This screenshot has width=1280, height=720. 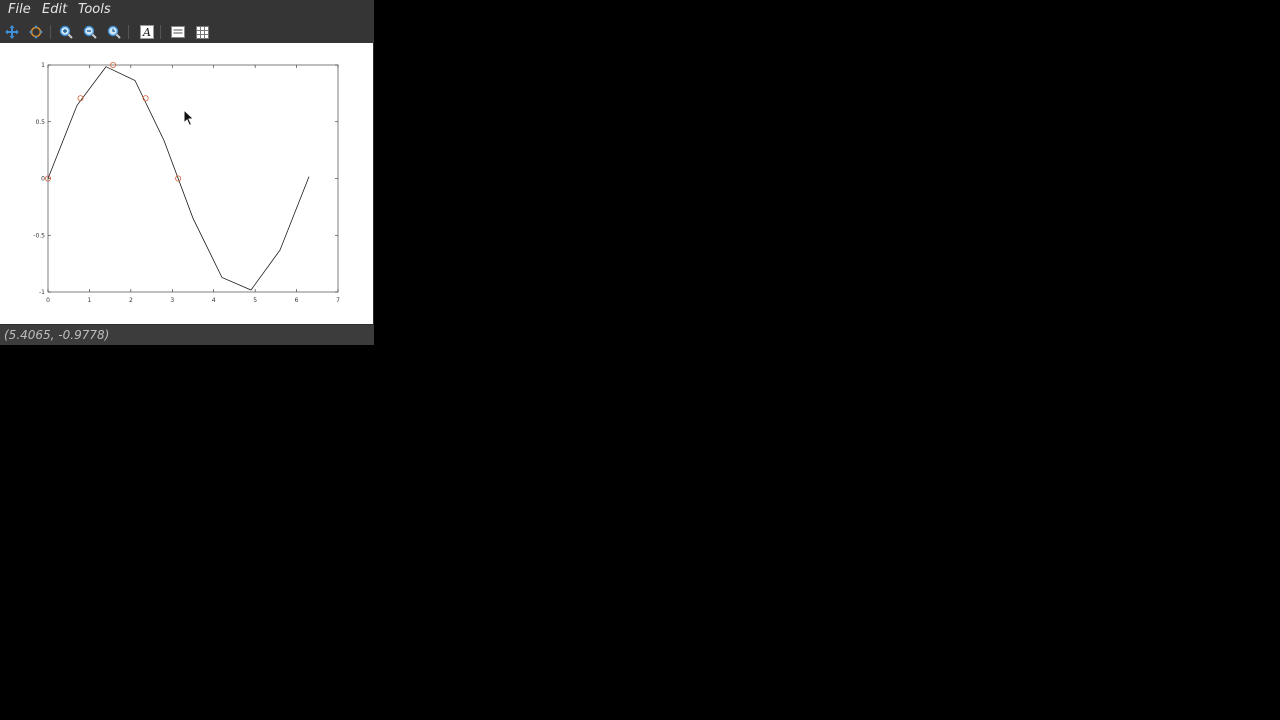 I want to click on mouse-pointer-icon, so click(x=189, y=118).